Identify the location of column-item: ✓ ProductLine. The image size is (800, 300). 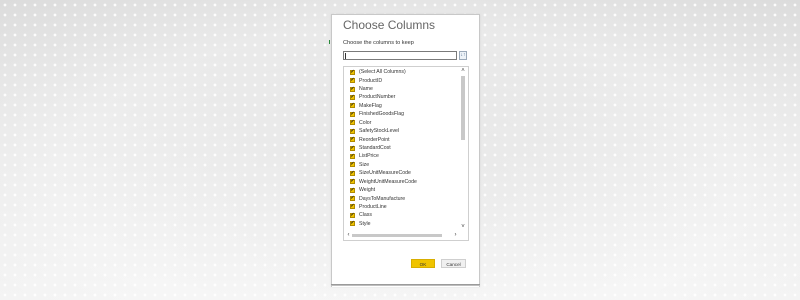
(401, 207).